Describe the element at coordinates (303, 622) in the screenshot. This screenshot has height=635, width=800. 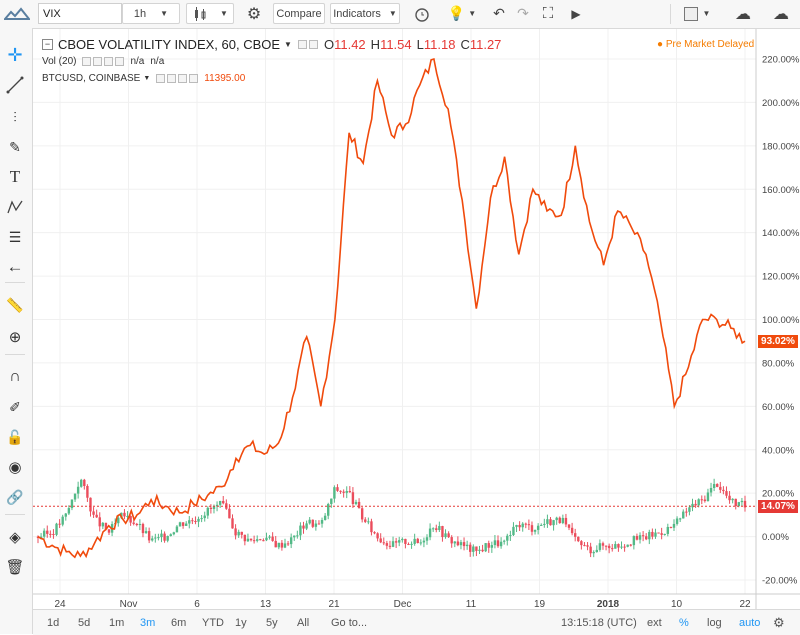
I see `range-button-all: All` at that location.